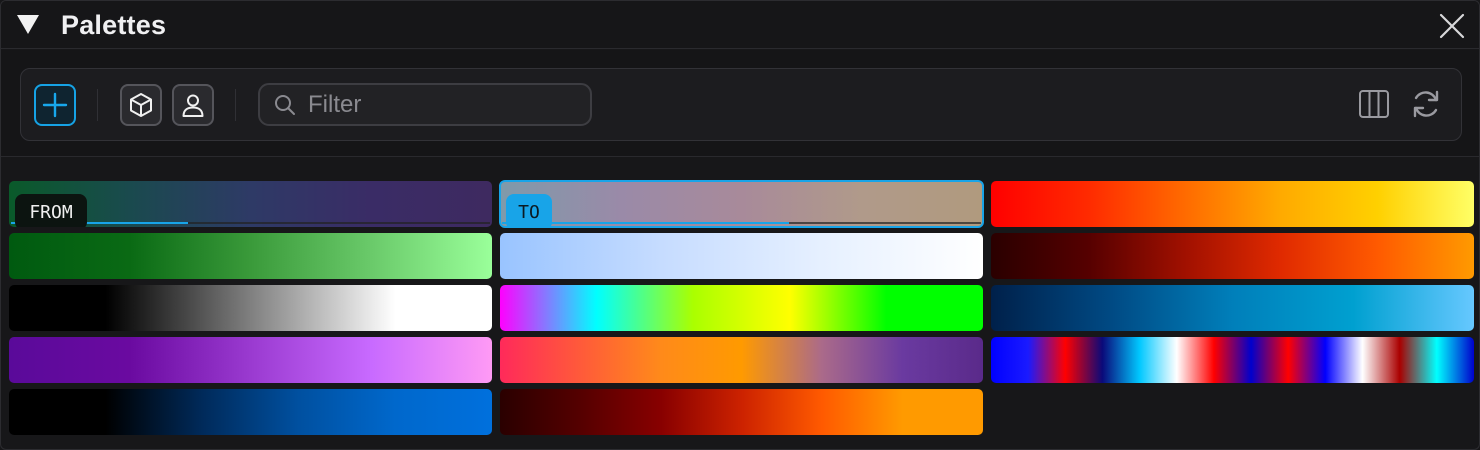 Image resolution: width=1480 pixels, height=450 pixels. What do you see at coordinates (443, 104) in the screenshot?
I see `filter-input` at bounding box center [443, 104].